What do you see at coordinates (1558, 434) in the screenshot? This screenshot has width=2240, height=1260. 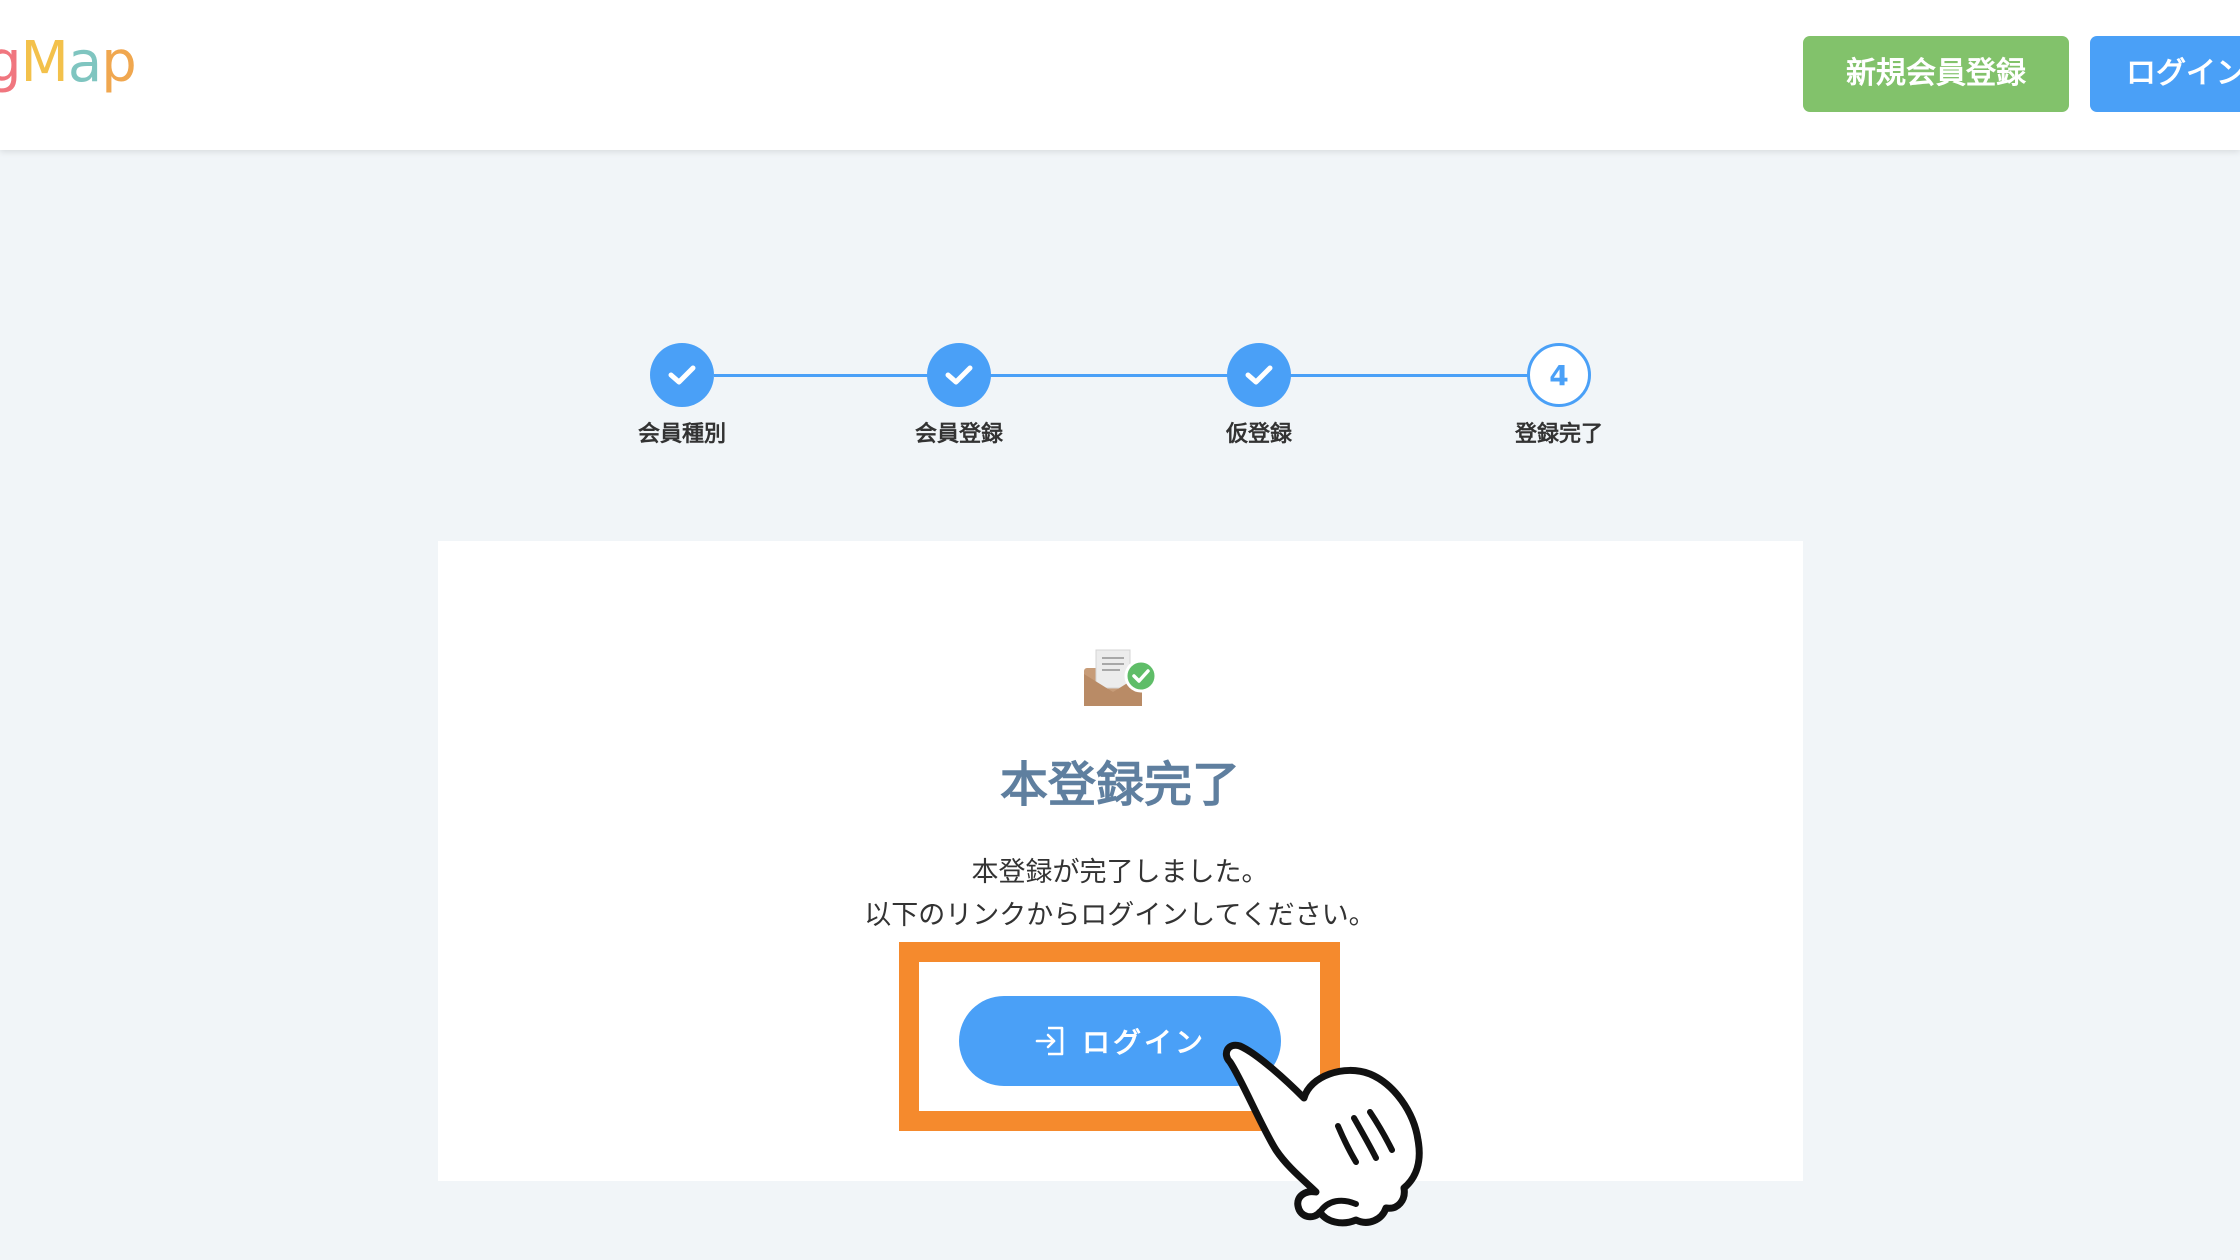 I see `step-label: 登録完了` at bounding box center [1558, 434].